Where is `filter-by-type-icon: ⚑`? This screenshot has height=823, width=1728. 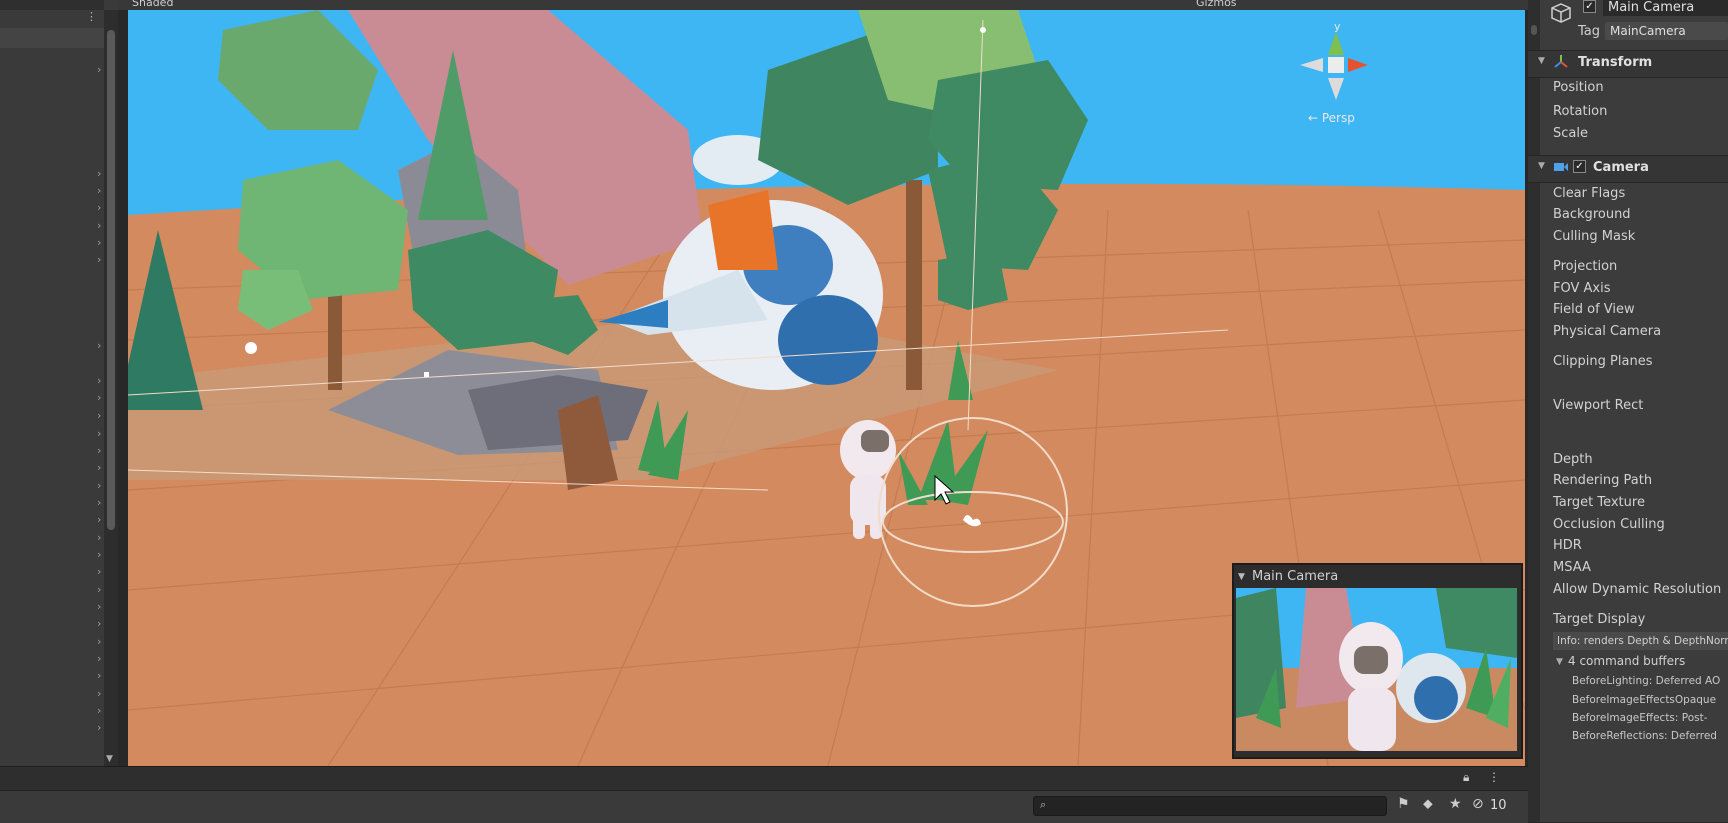
filter-by-type-icon: ⚑ is located at coordinates (1403, 804).